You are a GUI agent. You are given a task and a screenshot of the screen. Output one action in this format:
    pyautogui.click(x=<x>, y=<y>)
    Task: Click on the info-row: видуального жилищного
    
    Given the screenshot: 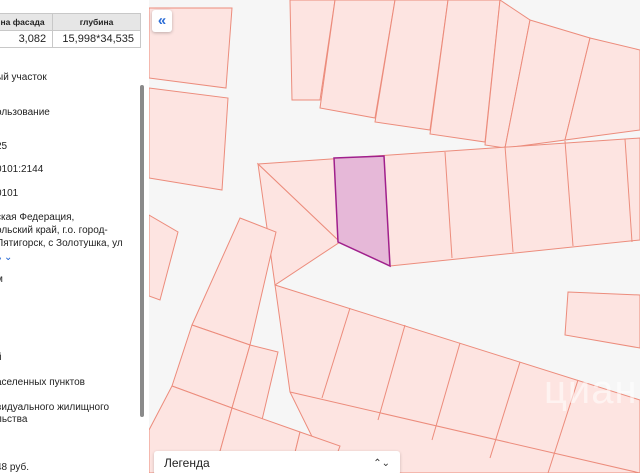 What is the action you would take?
    pyautogui.click(x=55, y=407)
    